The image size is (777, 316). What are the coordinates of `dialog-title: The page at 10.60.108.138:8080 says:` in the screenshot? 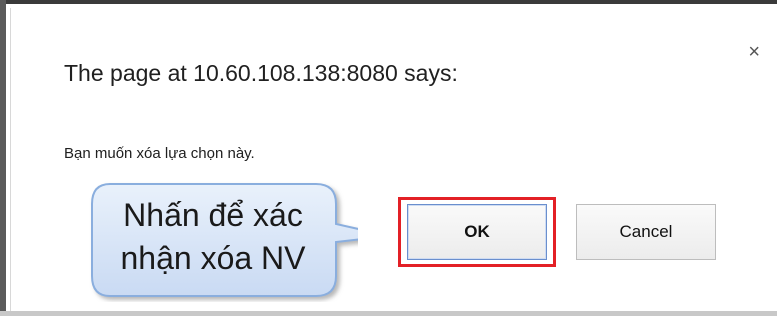 It's located at (261, 73).